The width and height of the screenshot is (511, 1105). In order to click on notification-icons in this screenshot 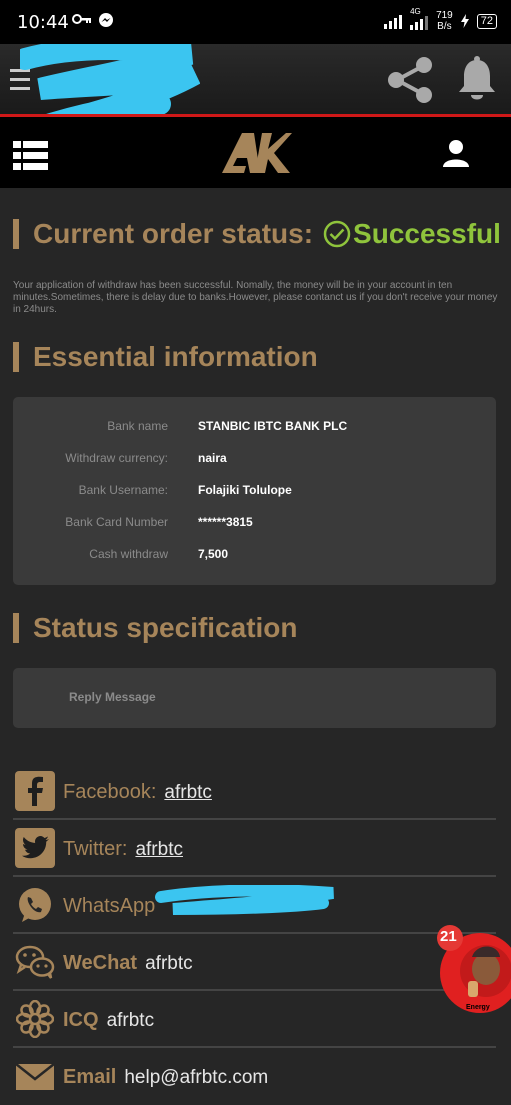, I will do `click(93, 20)`.